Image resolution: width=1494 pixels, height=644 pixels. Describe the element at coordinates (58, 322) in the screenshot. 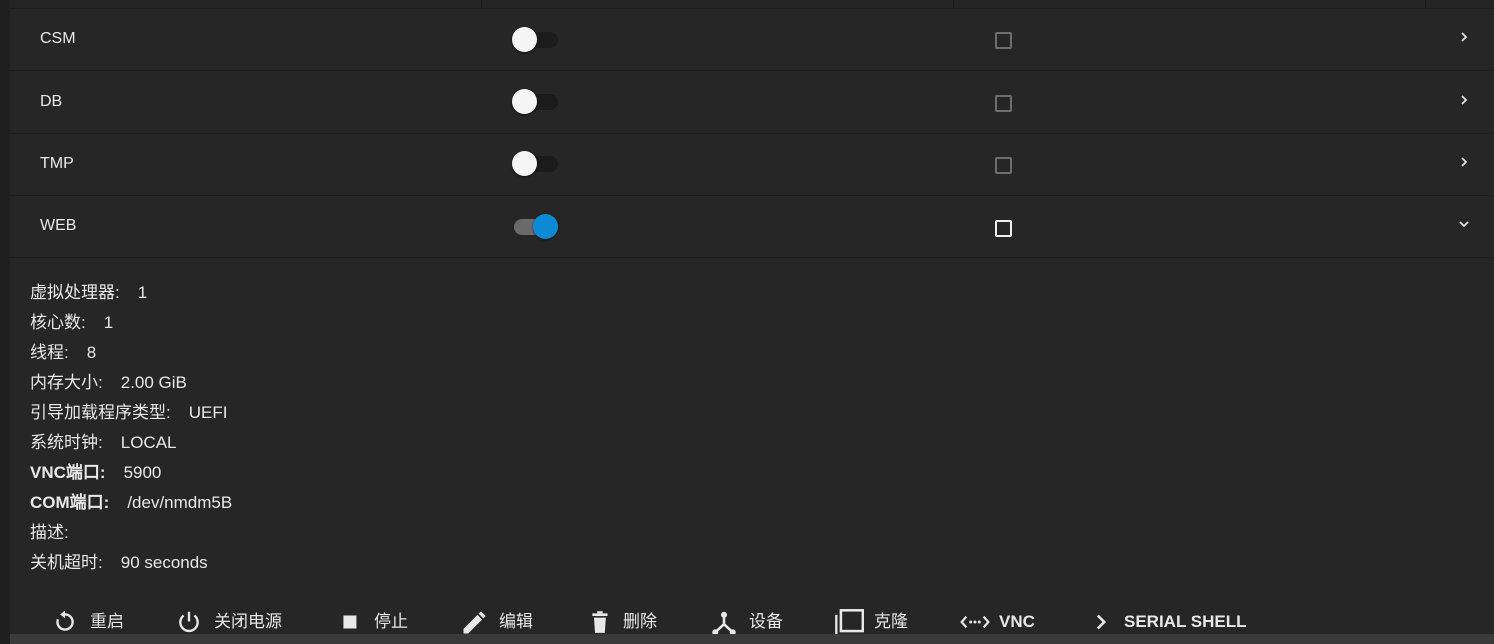

I see `detail-label: 核心数:` at that location.